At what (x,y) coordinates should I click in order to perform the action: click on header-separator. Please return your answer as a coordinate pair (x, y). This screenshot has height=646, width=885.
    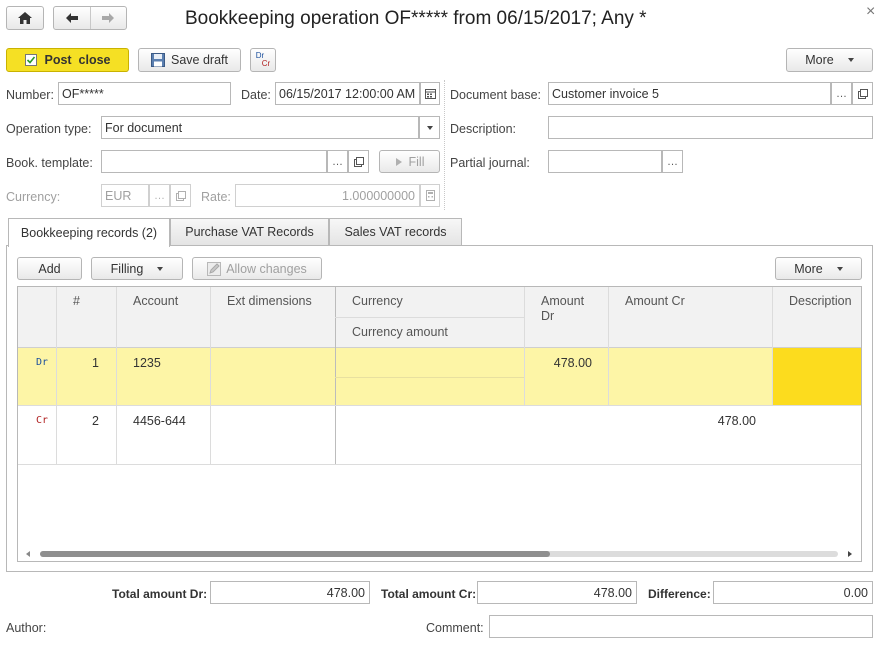
    Looking at the image, I should click on (444, 145).